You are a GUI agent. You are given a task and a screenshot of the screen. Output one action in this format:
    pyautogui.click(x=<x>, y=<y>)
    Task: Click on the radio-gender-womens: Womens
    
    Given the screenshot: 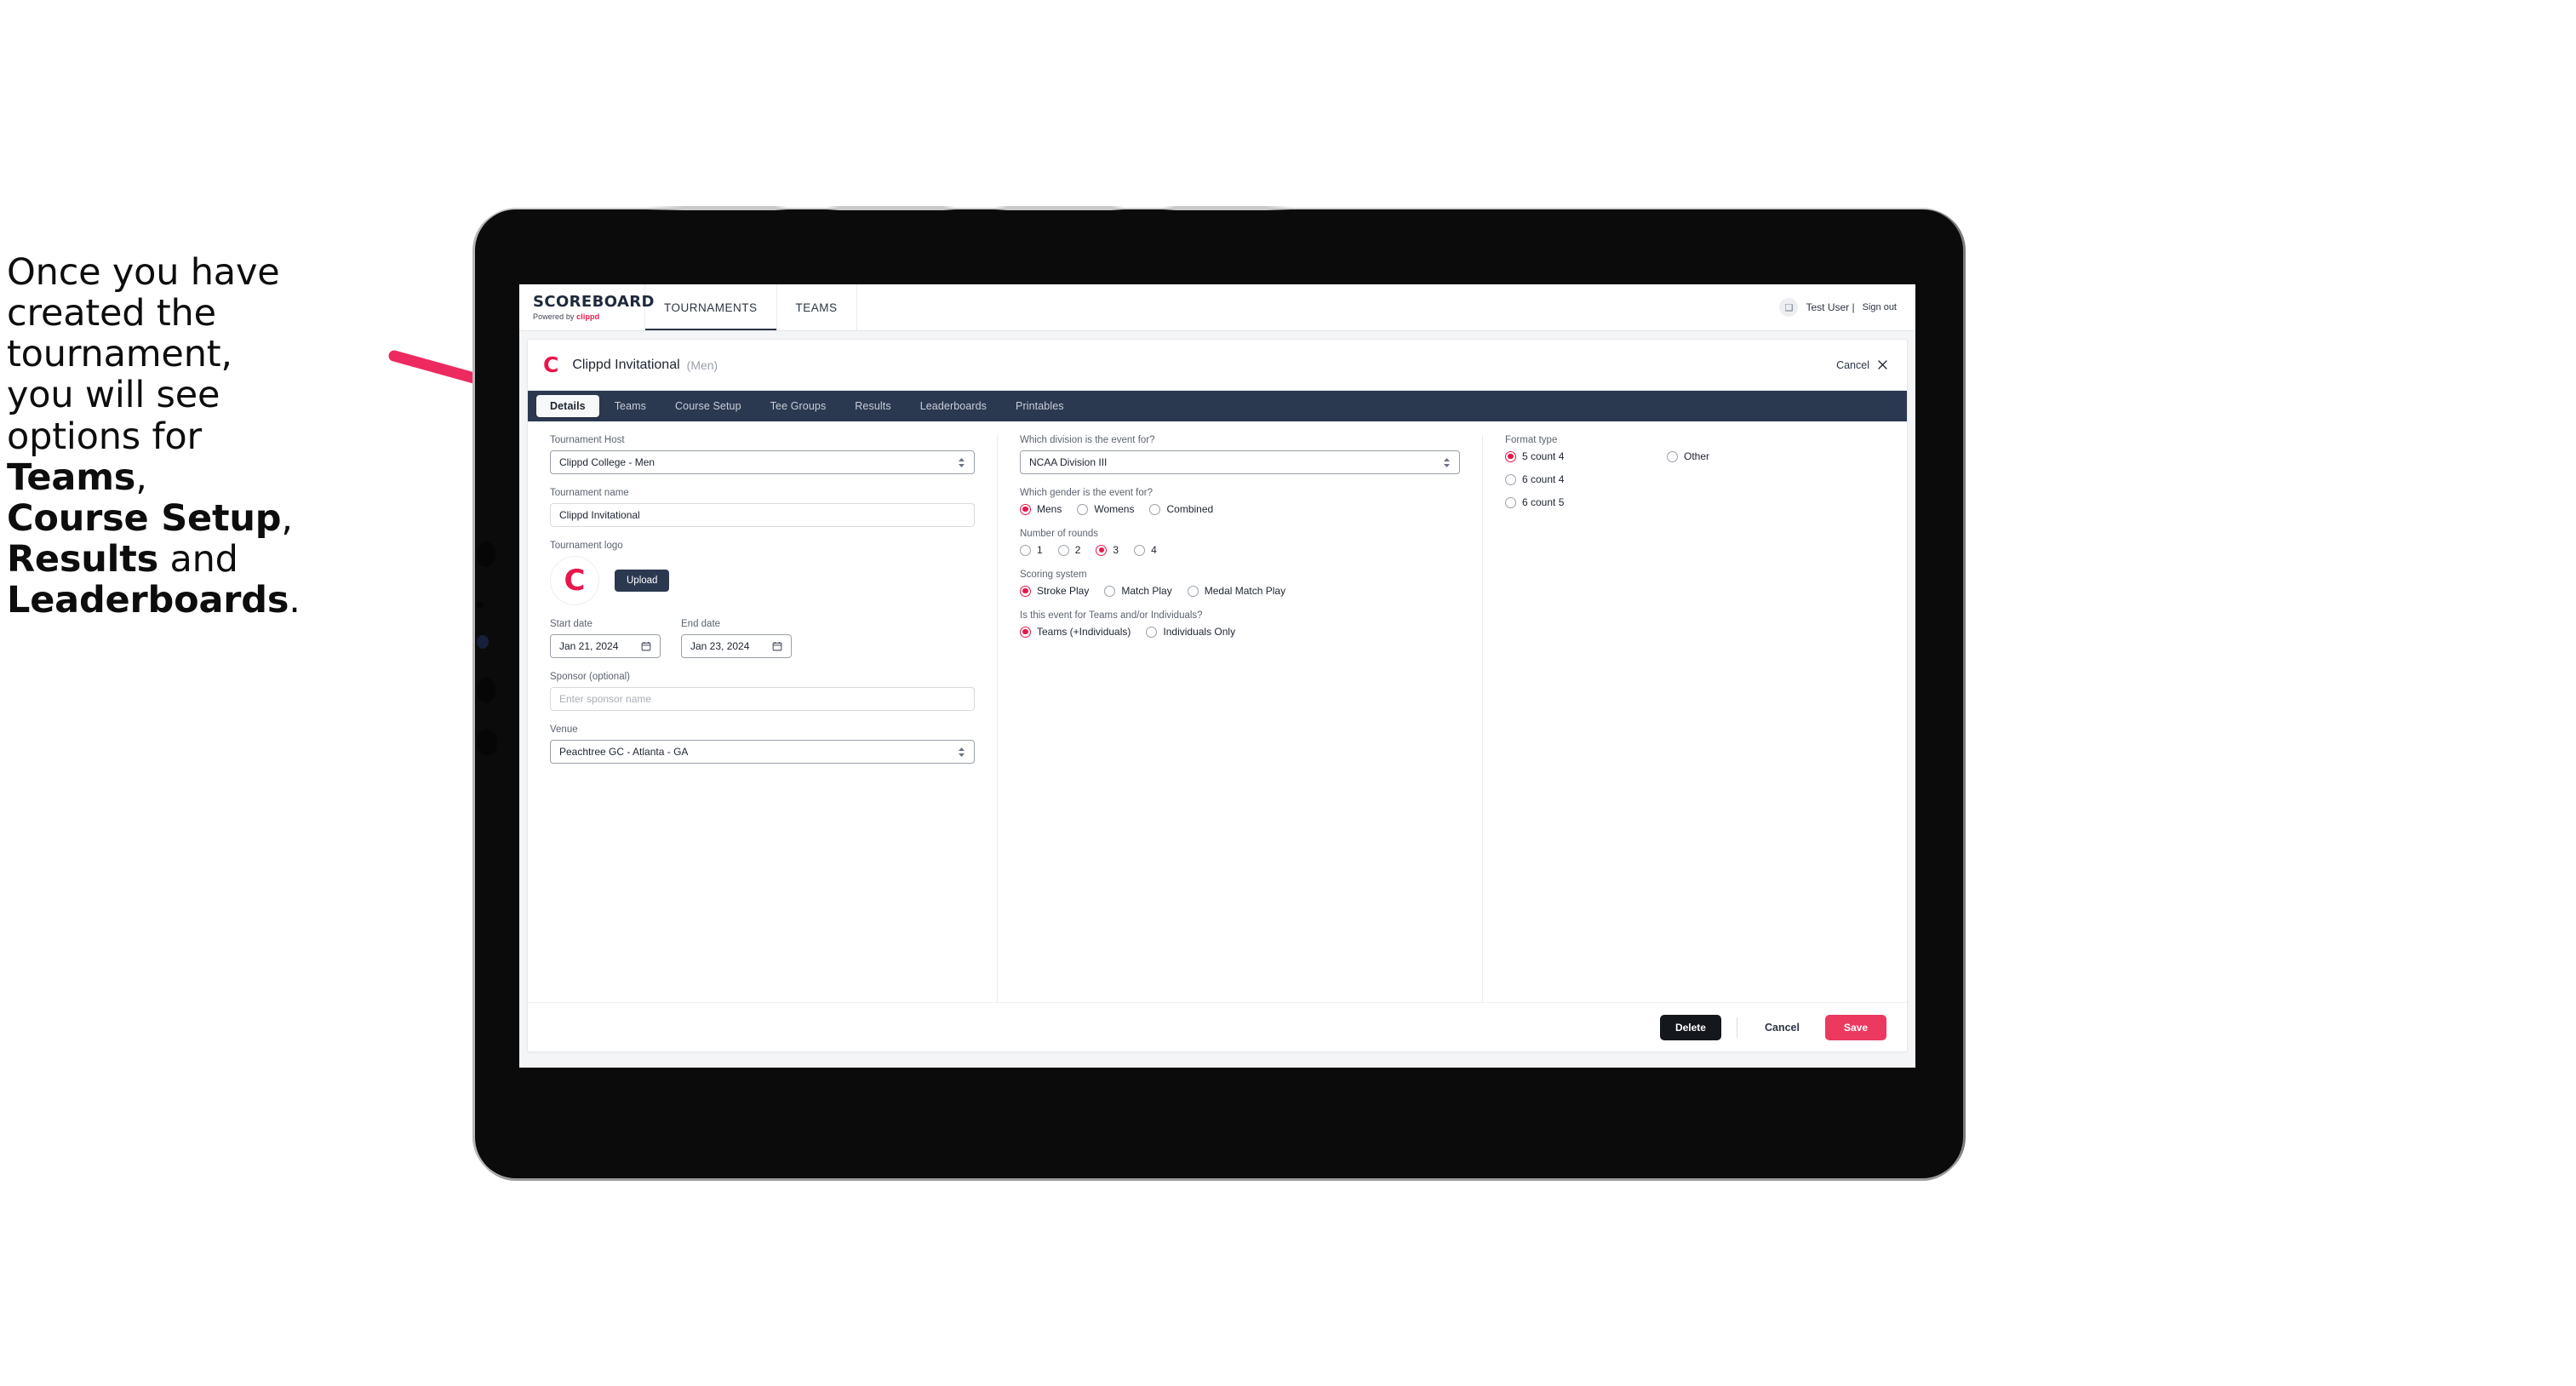 What is the action you would take?
    pyautogui.click(x=1105, y=509)
    